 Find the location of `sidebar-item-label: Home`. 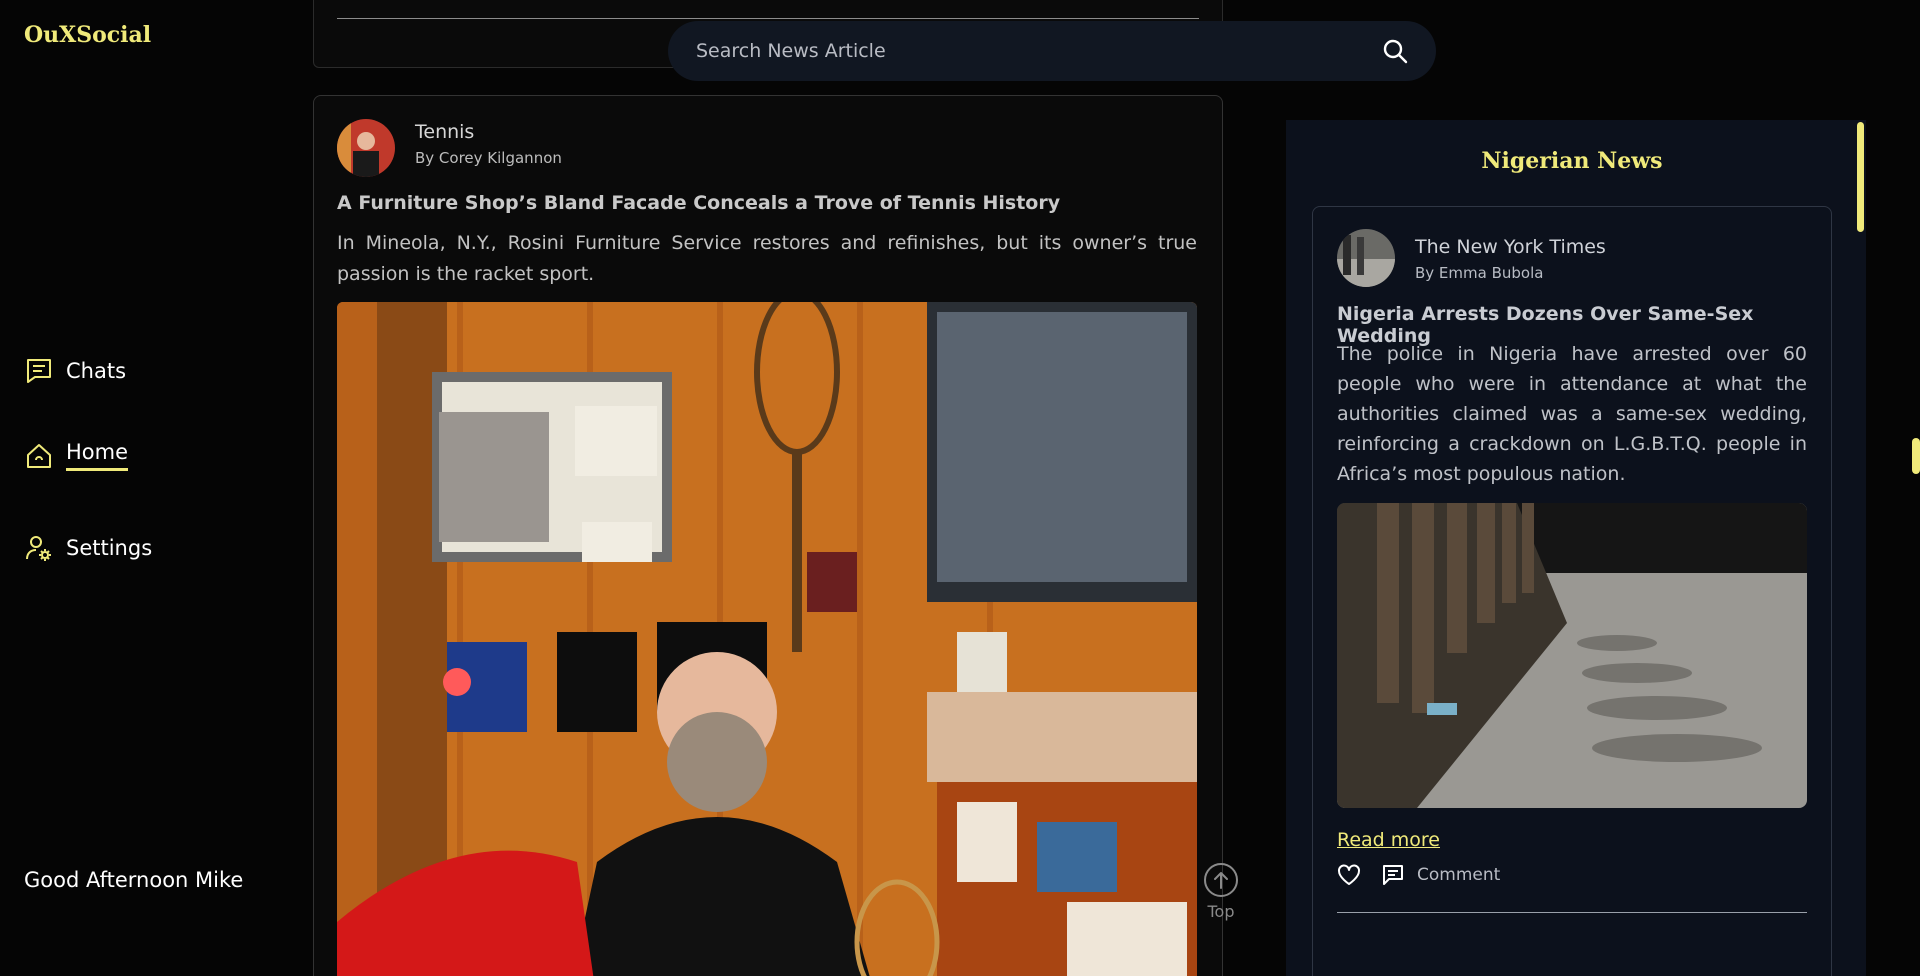

sidebar-item-label: Home is located at coordinates (97, 455).